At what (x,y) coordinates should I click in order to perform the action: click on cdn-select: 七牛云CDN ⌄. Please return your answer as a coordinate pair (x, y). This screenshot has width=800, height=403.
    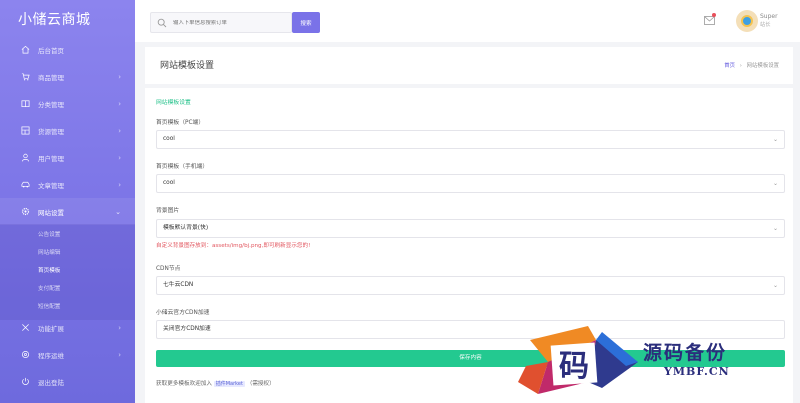
    Looking at the image, I should click on (470, 285).